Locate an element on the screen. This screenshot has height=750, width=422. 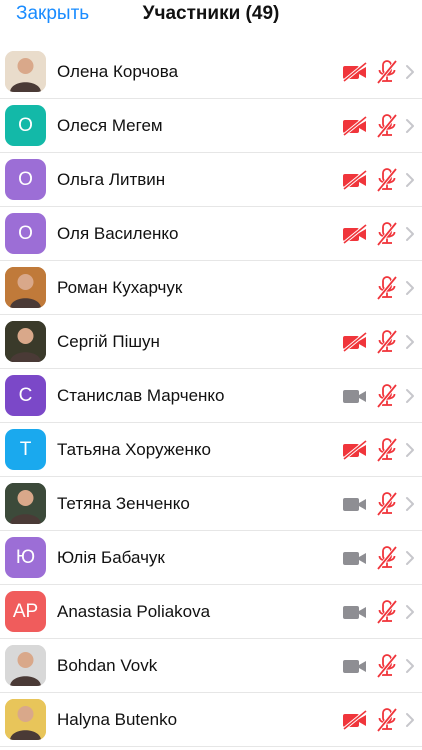
participant-name: Оля Василенко is located at coordinates (118, 233).